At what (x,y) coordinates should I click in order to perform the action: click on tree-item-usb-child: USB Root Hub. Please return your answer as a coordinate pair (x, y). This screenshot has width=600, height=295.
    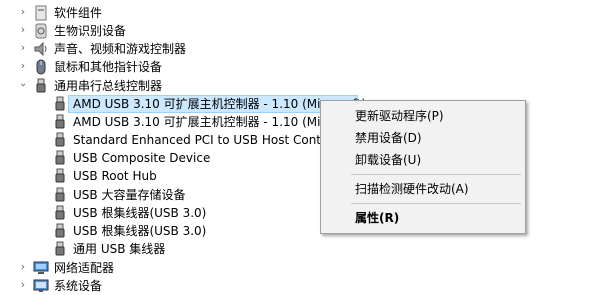
    Looking at the image, I should click on (180, 176).